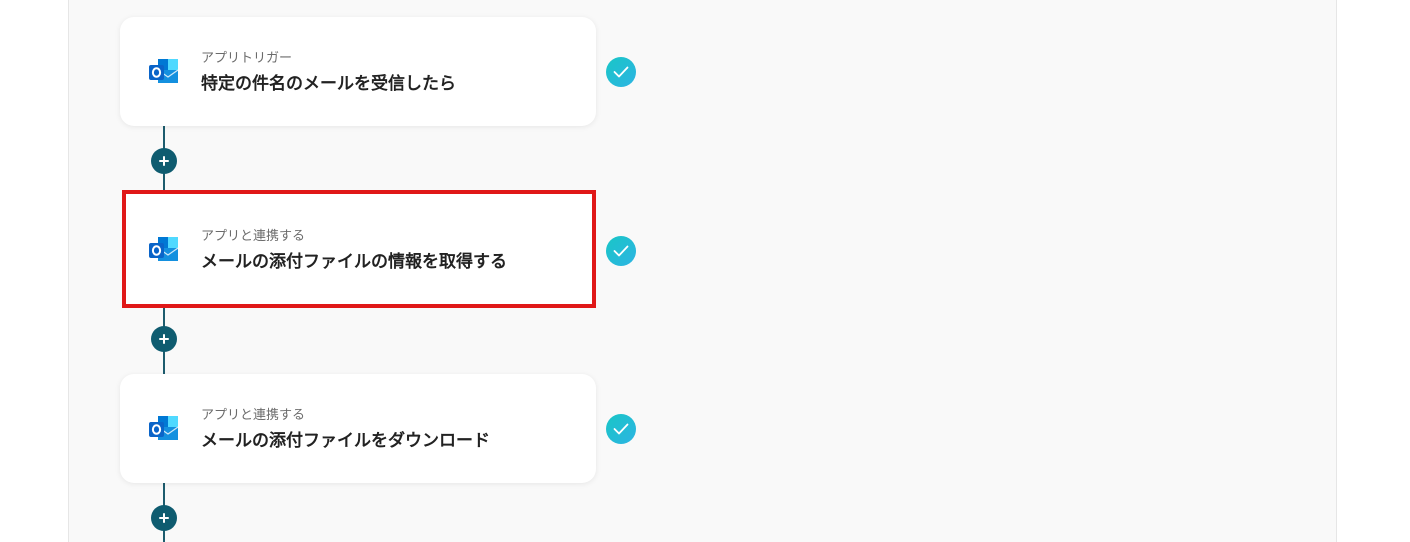 This screenshot has height=542, width=1410. Describe the element at coordinates (247, 58) in the screenshot. I see `step-type-label: アプリトリガー` at that location.